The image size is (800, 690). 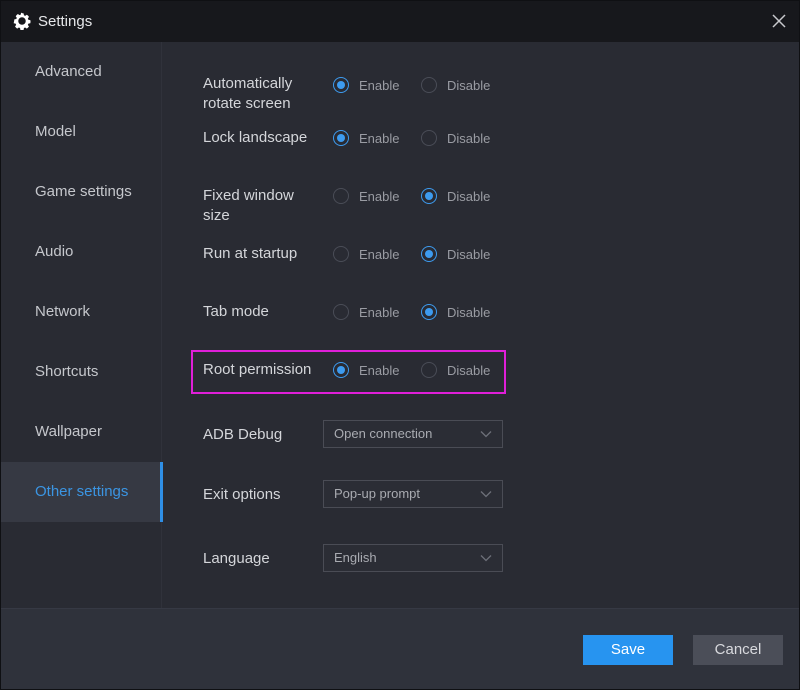 I want to click on sidebar-item-other-settings: Other settings, so click(x=82, y=492).